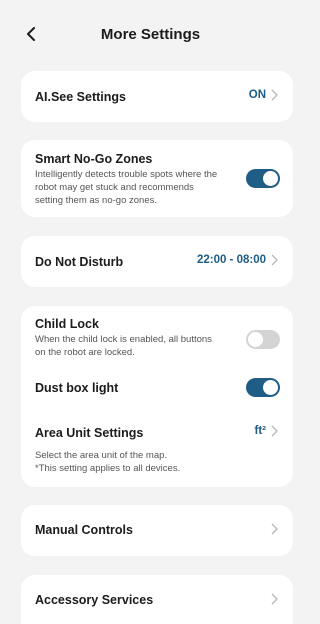 The height and width of the screenshot is (624, 320). What do you see at coordinates (77, 388) in the screenshot?
I see `dust-box-light-label: Dust box light` at bounding box center [77, 388].